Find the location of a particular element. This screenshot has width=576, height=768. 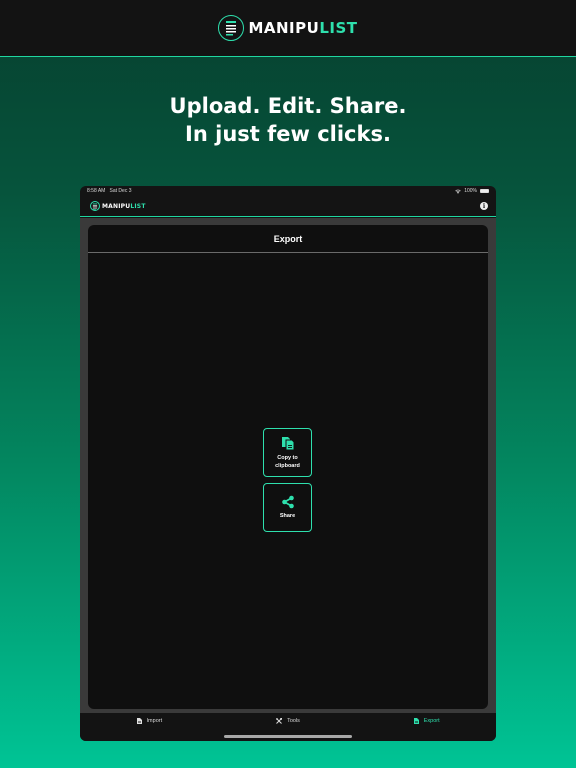

app-bar: MANIPULIST i is located at coordinates (288, 206).